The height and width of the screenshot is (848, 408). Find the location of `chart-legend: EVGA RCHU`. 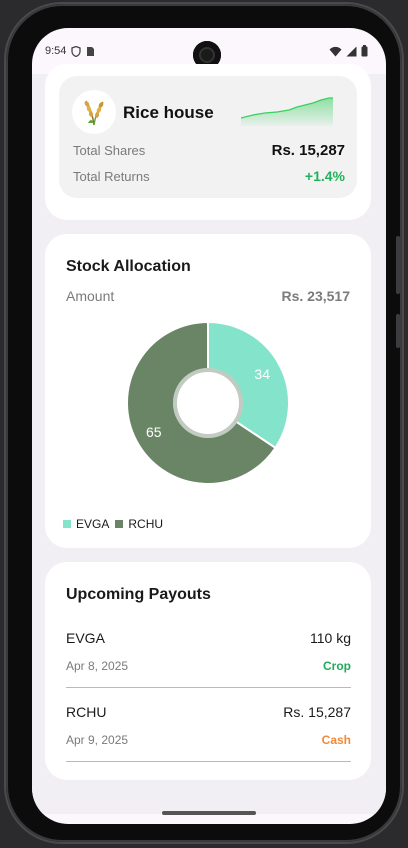

chart-legend: EVGA RCHU is located at coordinates (114, 524).